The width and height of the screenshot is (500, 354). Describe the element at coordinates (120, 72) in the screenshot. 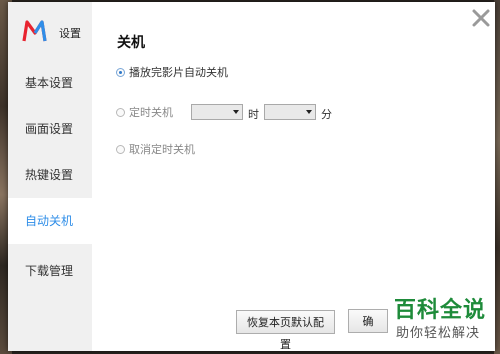

I see `radio-button-checked` at that location.